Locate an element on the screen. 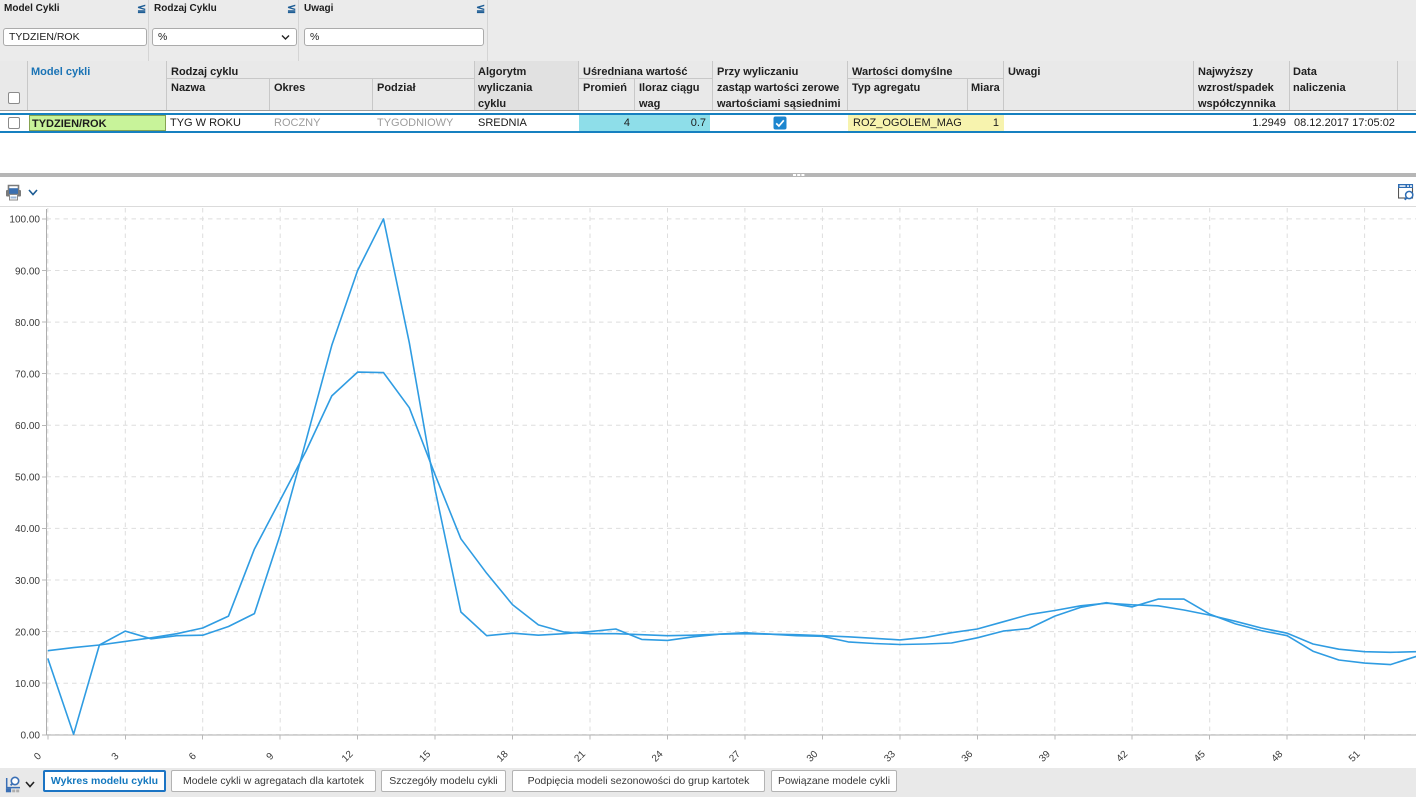  svg-text: 0 is located at coordinates (38, 757).